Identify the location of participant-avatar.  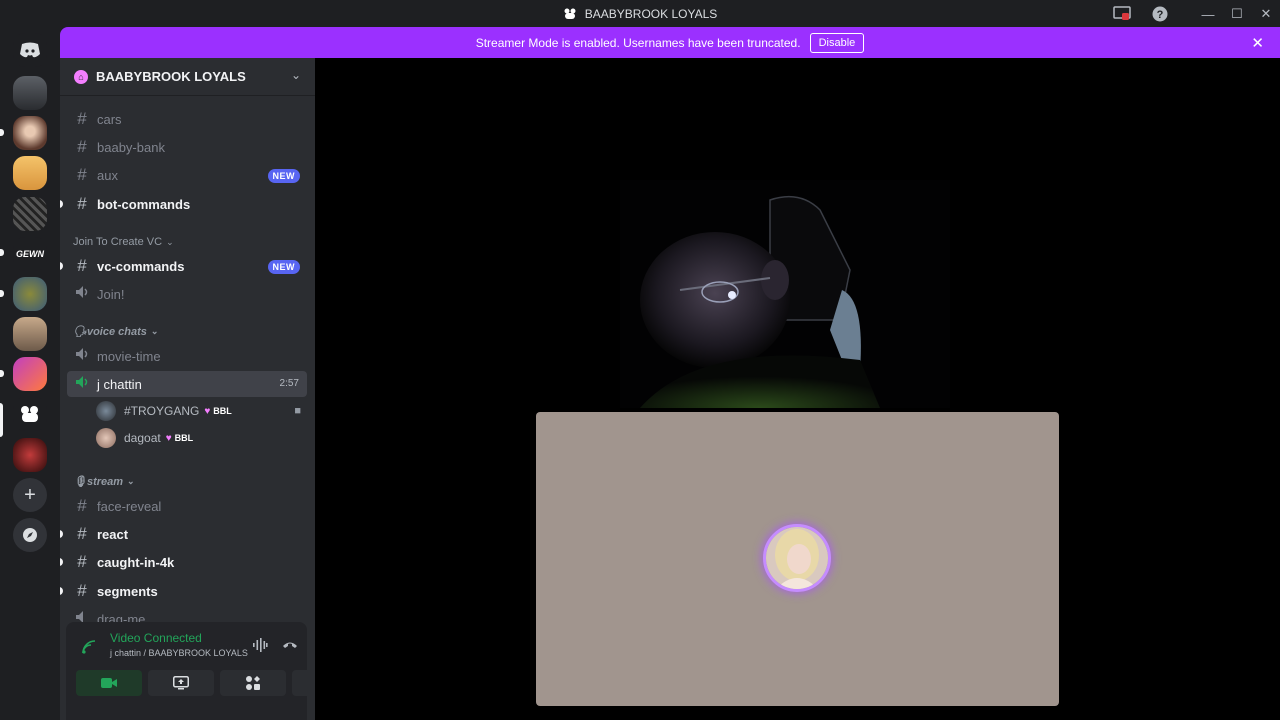
(797, 558).